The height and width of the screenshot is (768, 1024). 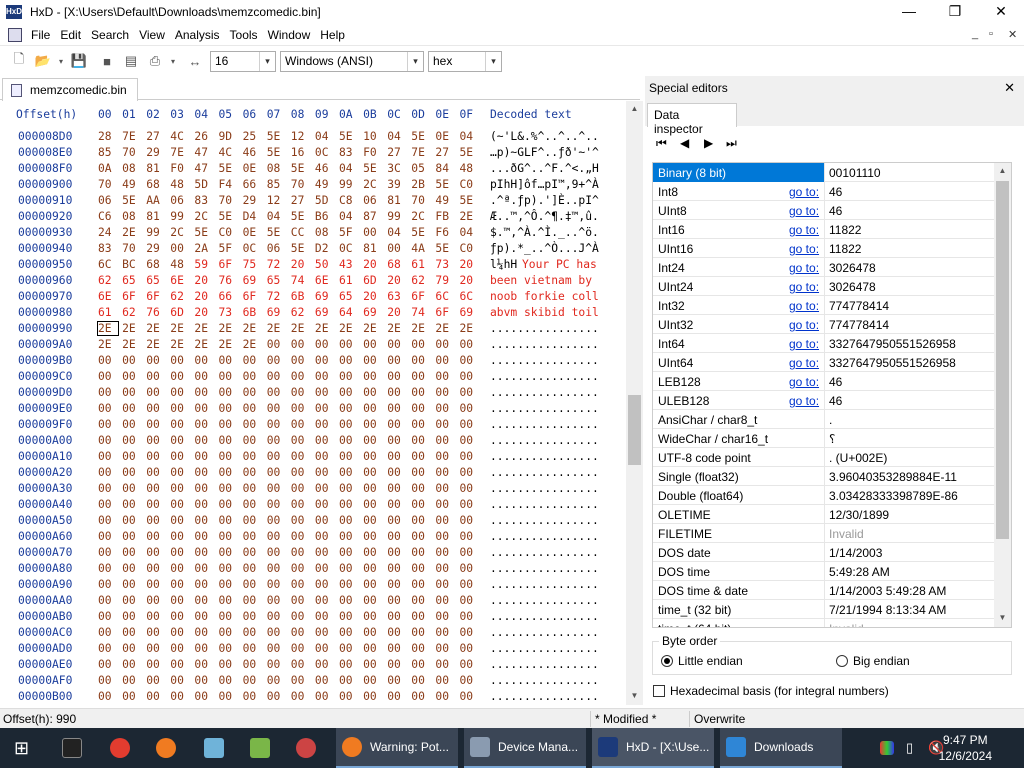 What do you see at coordinates (634, 108) in the screenshot?
I see `scroll-up-icon: ▲` at bounding box center [634, 108].